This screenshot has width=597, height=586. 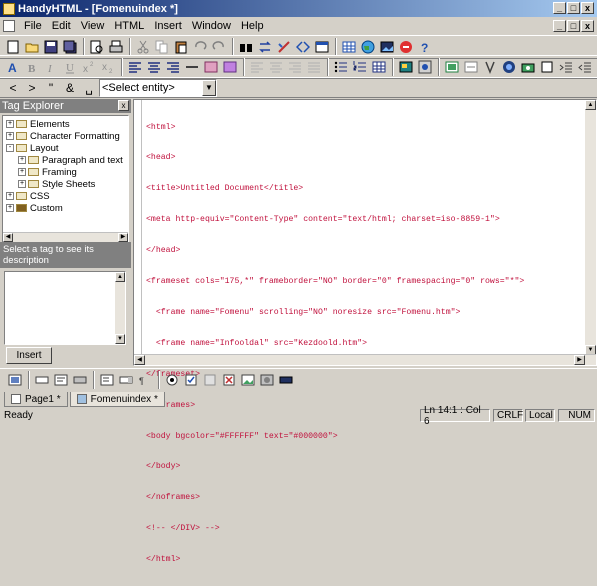 What do you see at coordinates (173, 67) in the screenshot?
I see `align-right-icon` at bounding box center [173, 67].